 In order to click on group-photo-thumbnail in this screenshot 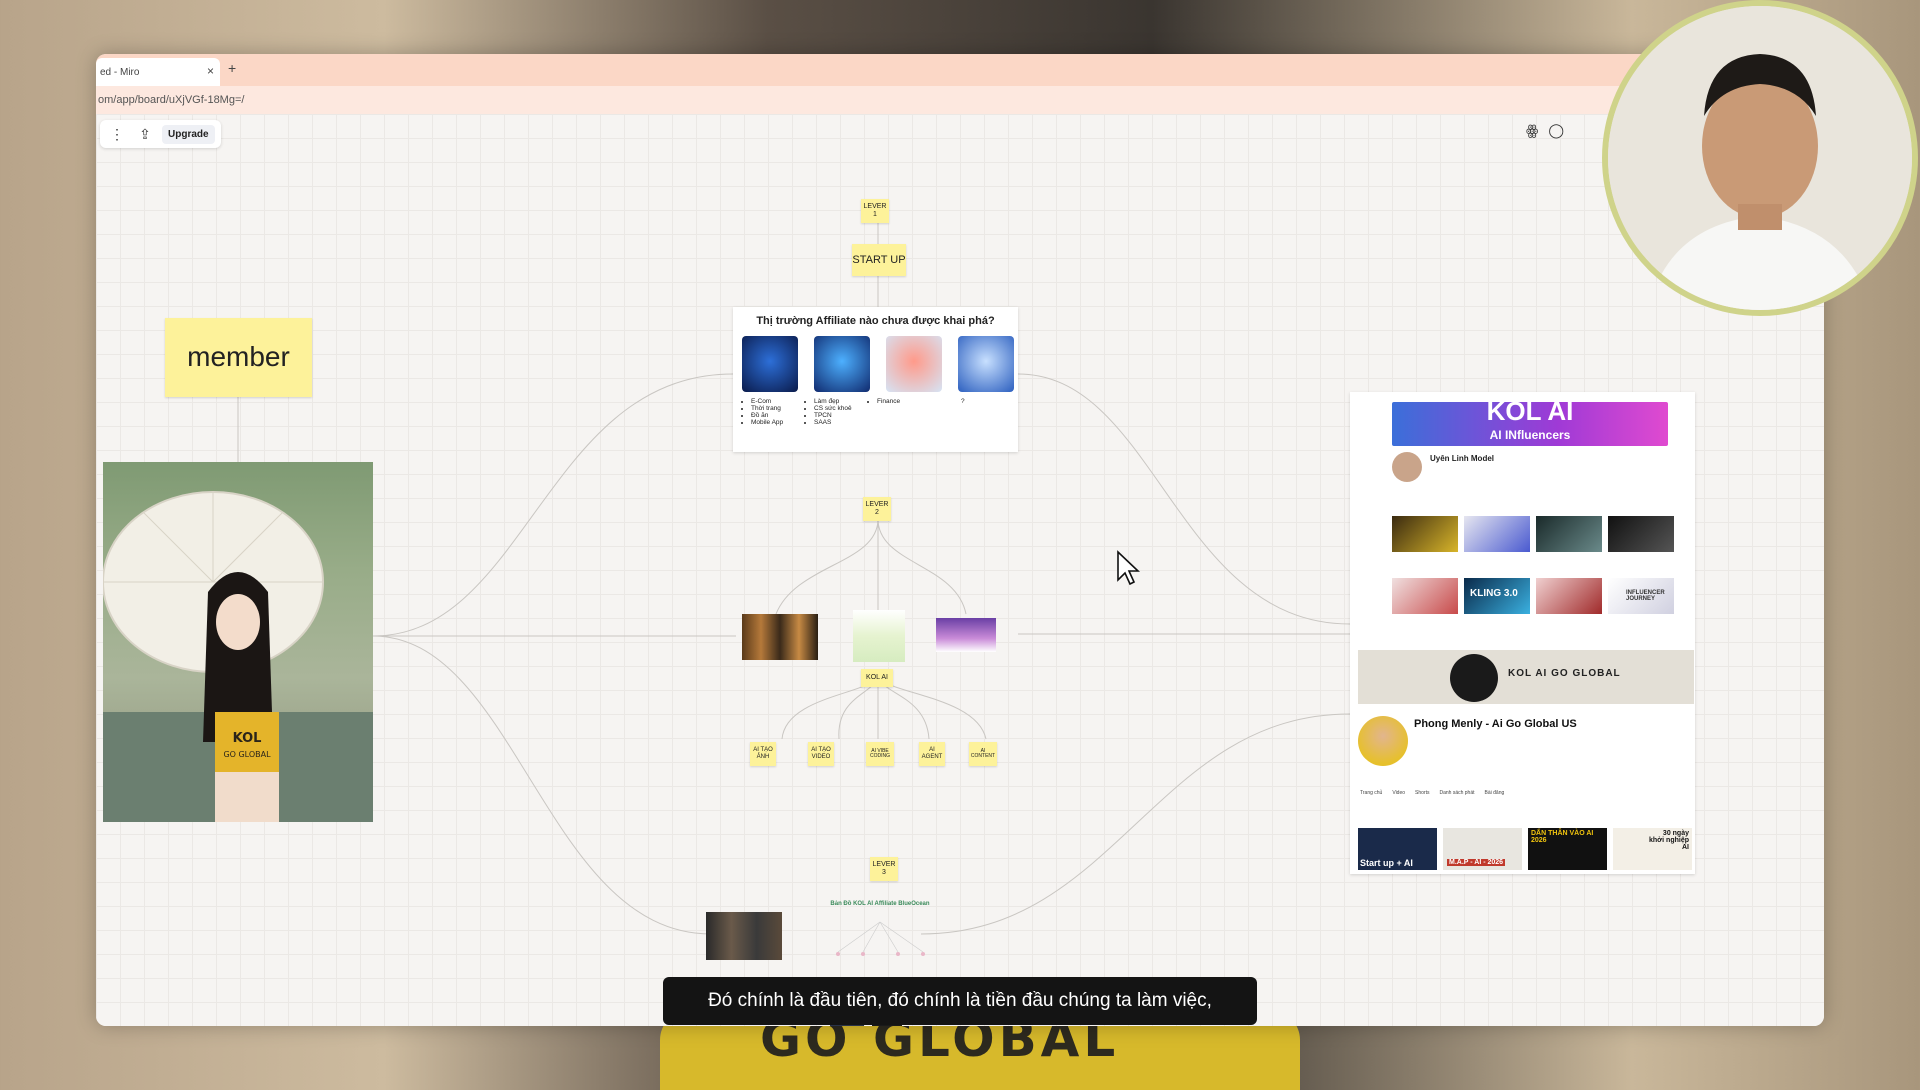, I will do `click(744, 936)`.